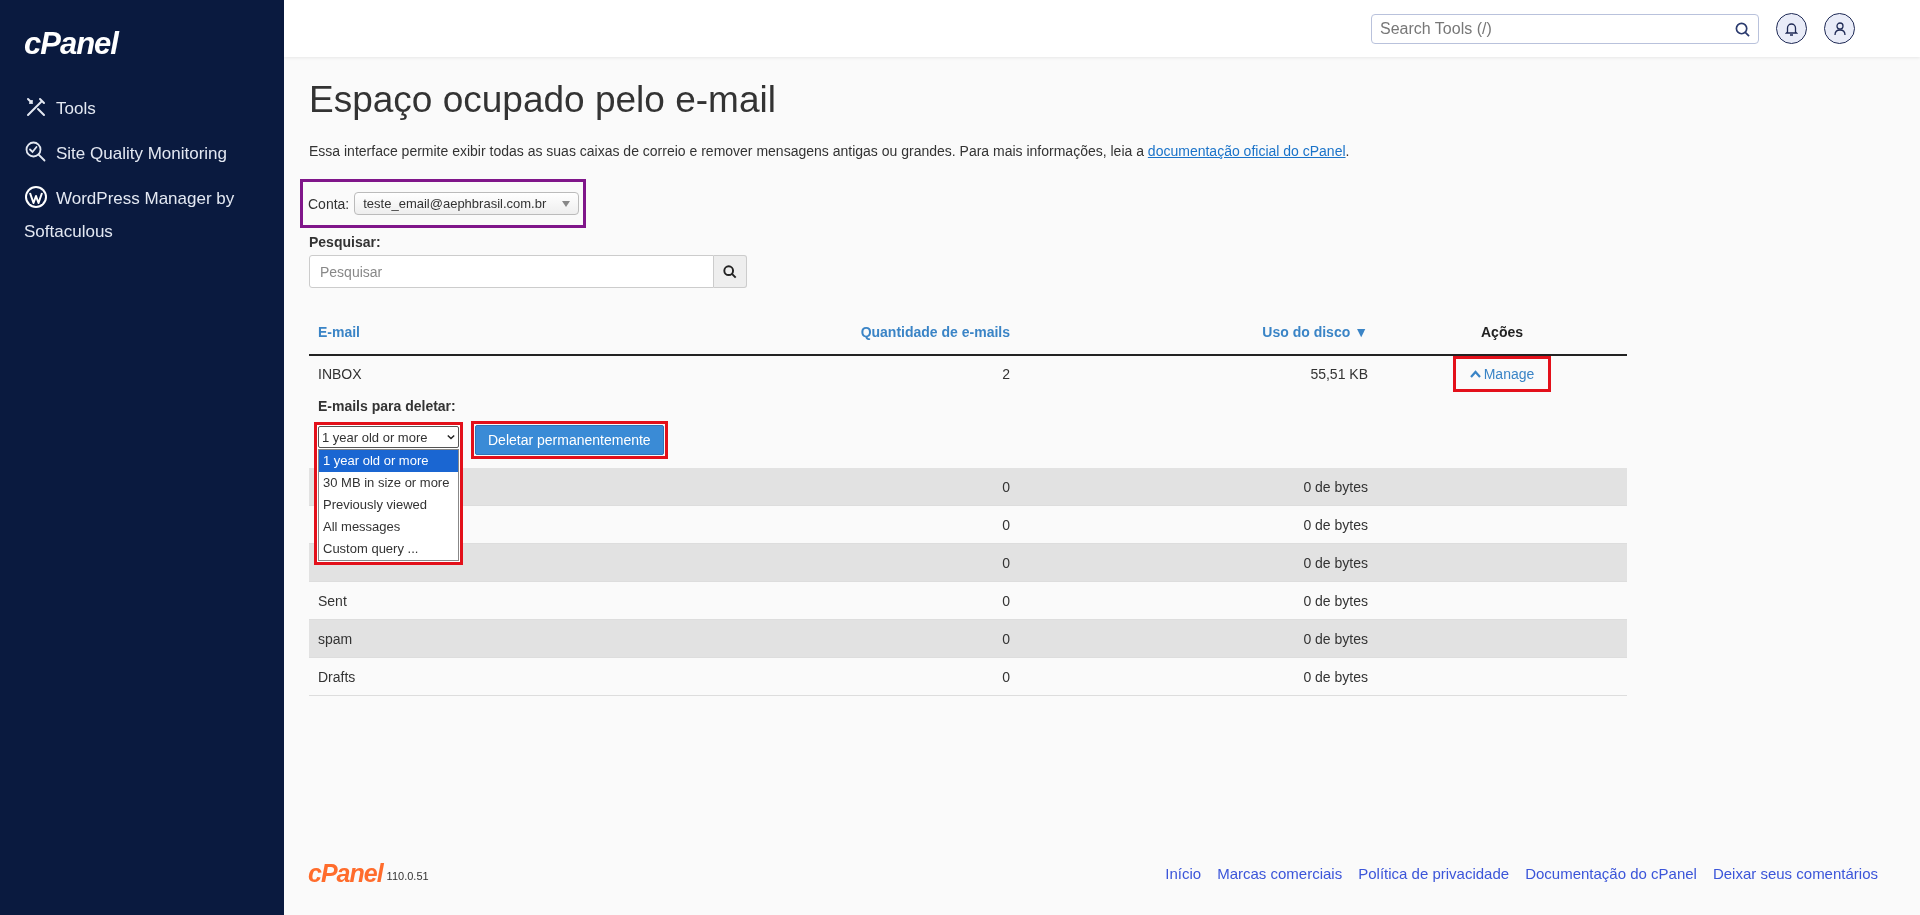 This screenshot has height=915, width=1920. Describe the element at coordinates (329, 203) in the screenshot. I see `account-label: Conta:` at that location.